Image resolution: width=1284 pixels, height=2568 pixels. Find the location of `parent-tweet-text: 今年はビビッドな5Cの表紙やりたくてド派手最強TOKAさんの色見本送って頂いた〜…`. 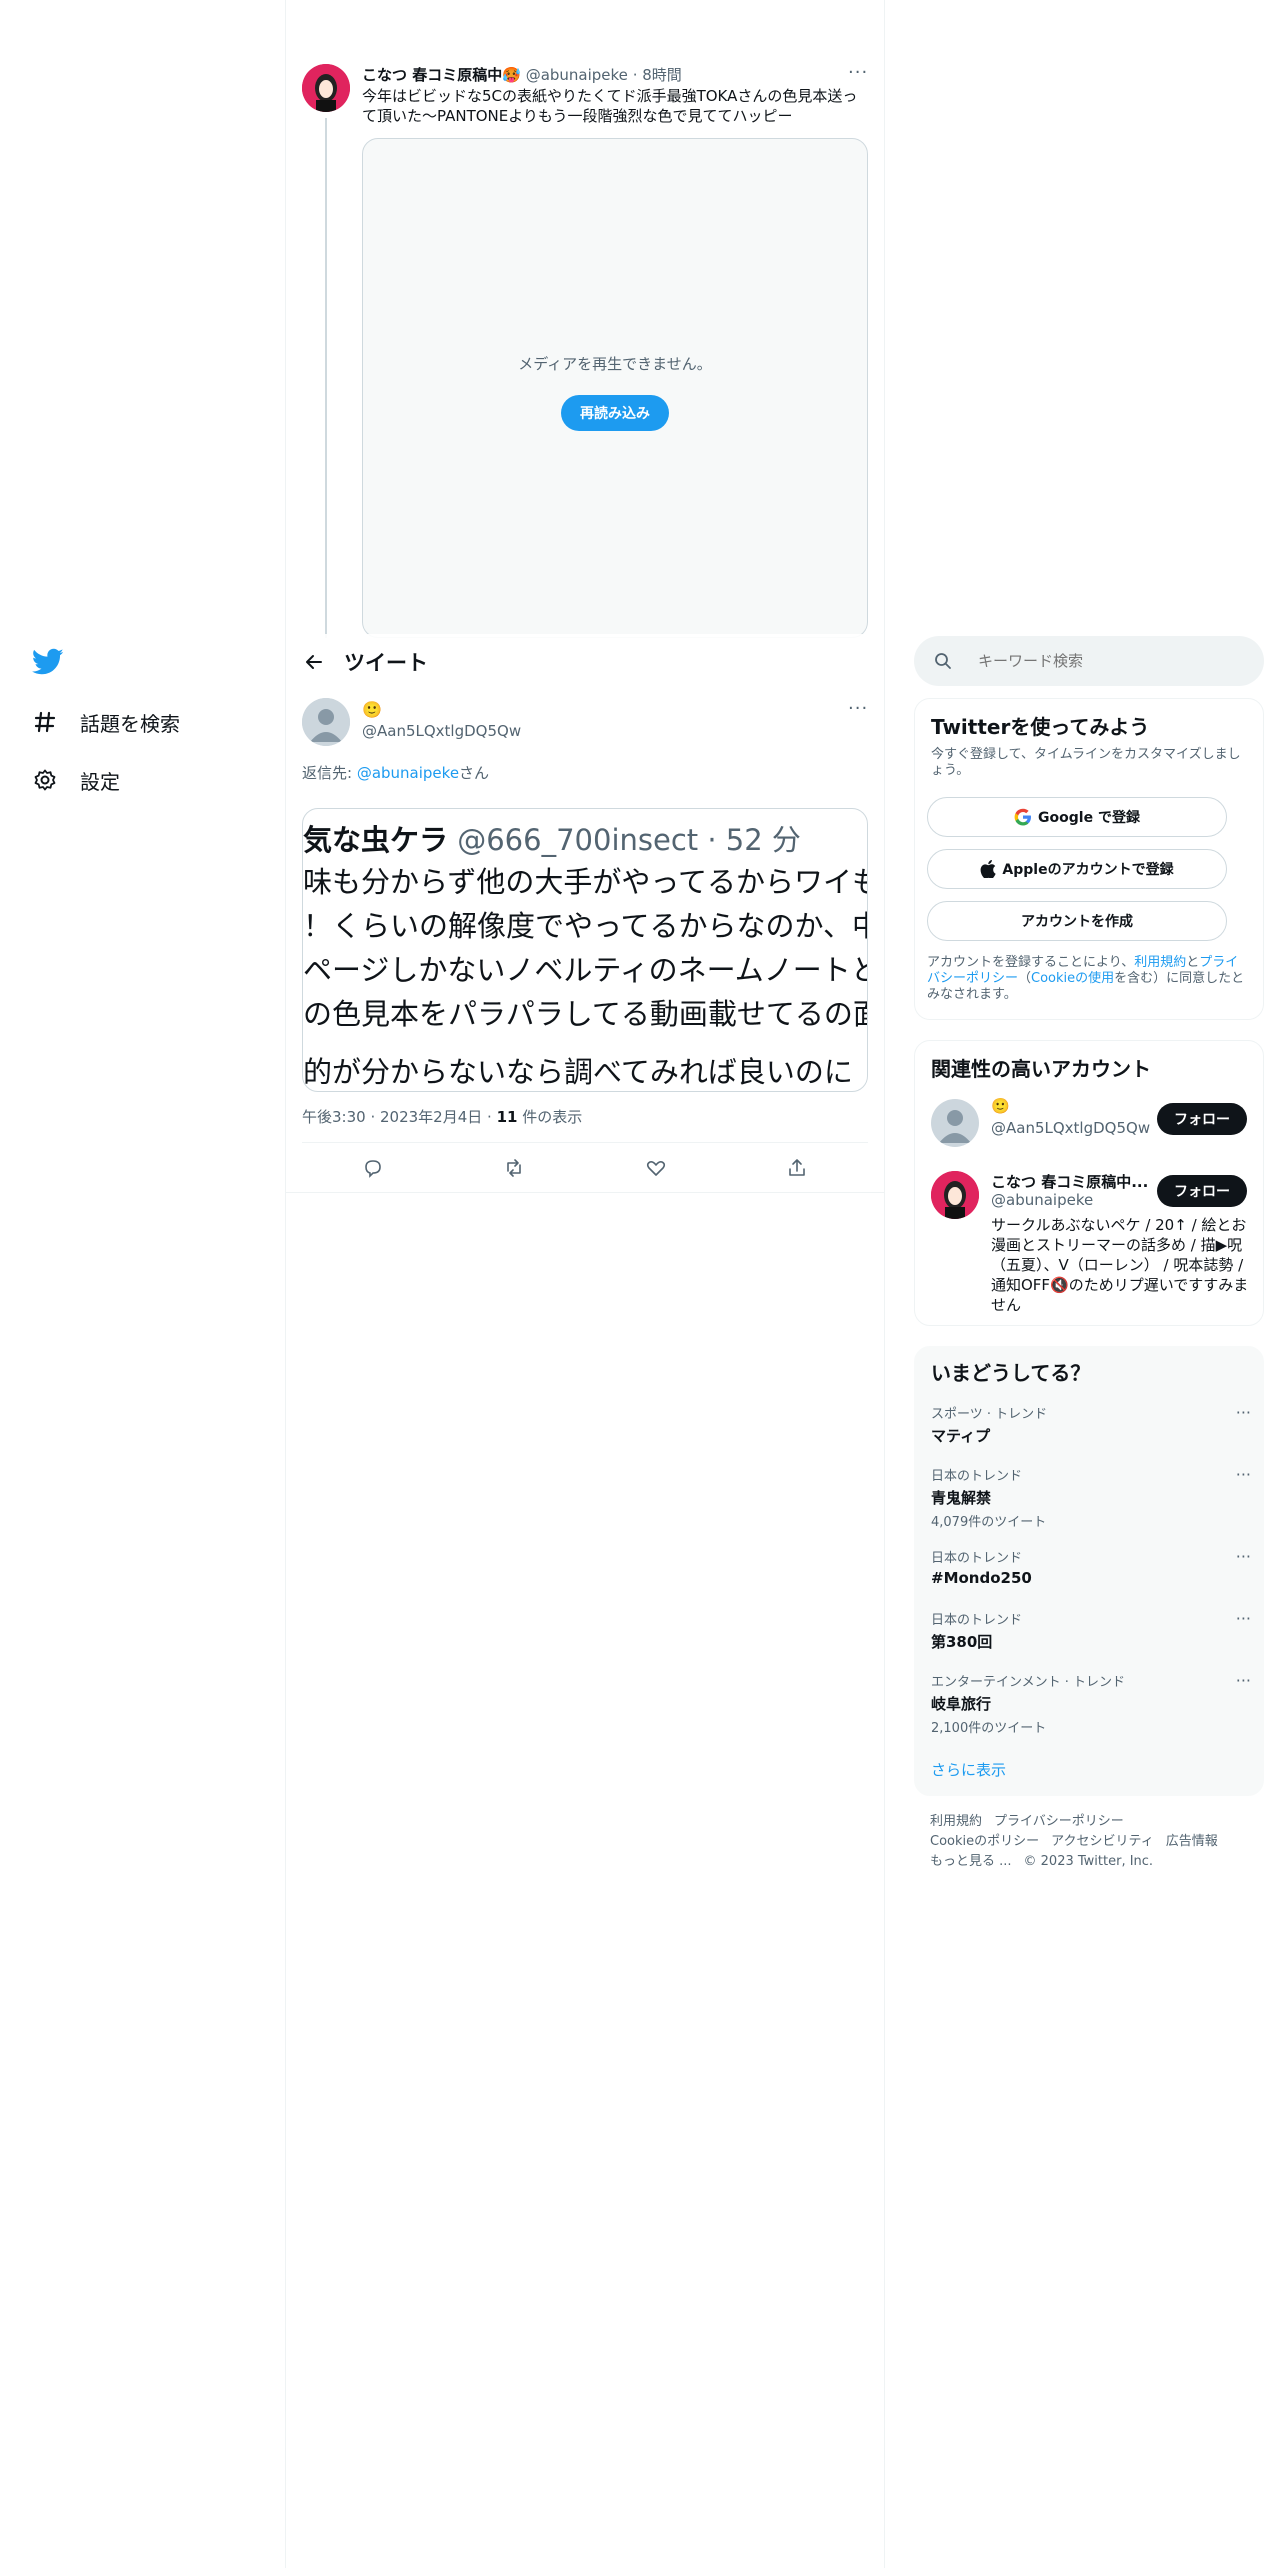

parent-tweet-text: 今年はビビッドな5Cの表紙やりたくてド派手最強TOKAさんの色見本送って頂いた〜… is located at coordinates (610, 106).